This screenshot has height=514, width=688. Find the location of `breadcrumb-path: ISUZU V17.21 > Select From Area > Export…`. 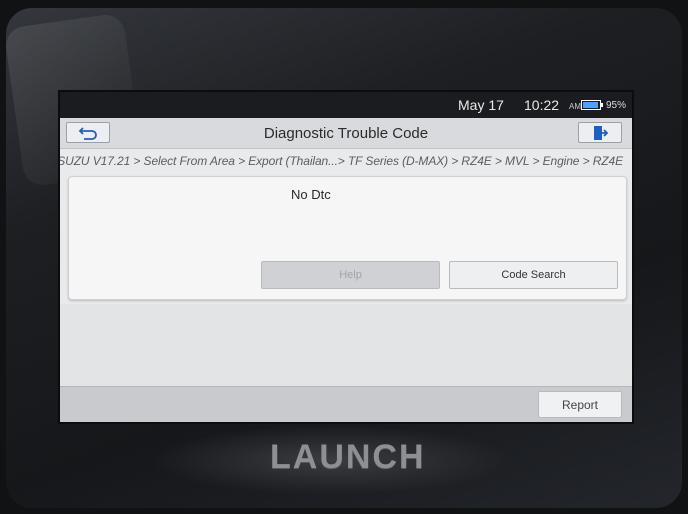

breadcrumb-path: ISUZU V17.21 > Select From Area > Export… is located at coordinates (342, 161).